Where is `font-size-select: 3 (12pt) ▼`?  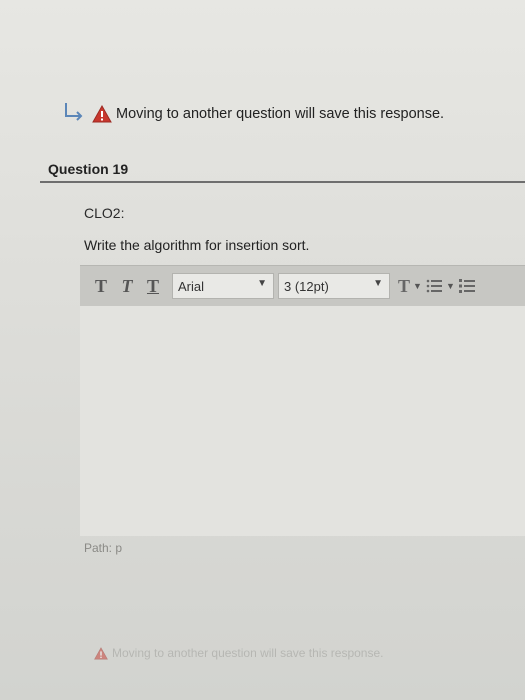
font-size-select: 3 (12pt) ▼ is located at coordinates (334, 286).